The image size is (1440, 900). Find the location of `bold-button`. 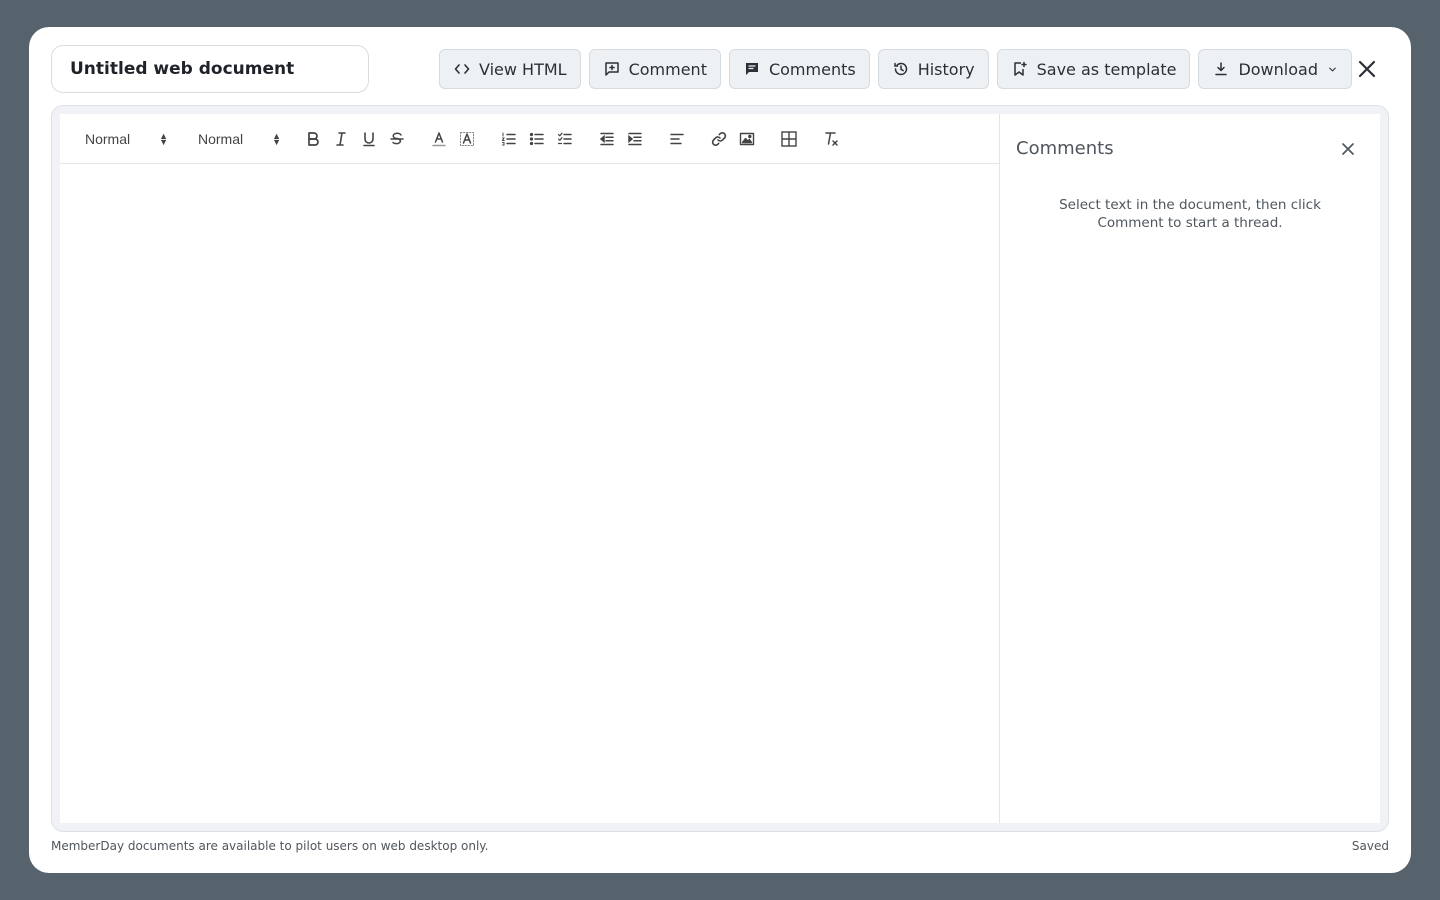

bold-button is located at coordinates (313, 139).